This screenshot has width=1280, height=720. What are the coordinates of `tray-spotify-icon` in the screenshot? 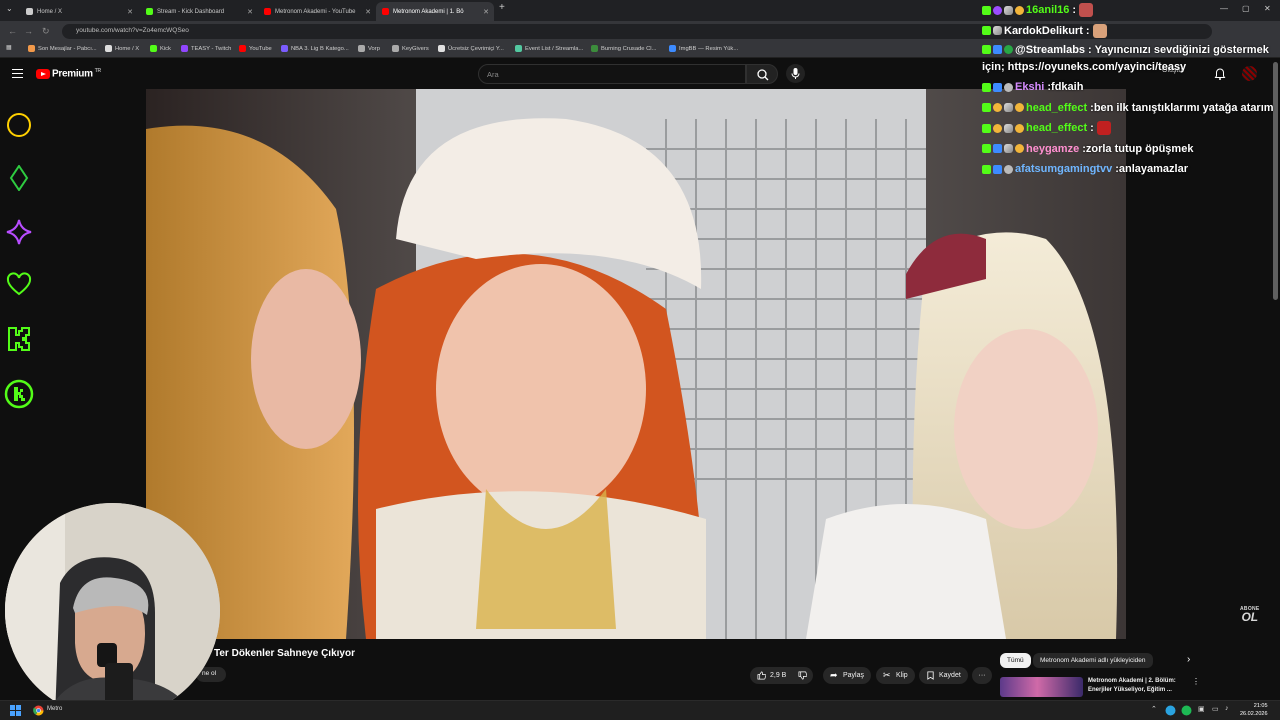 It's located at (1186, 710).